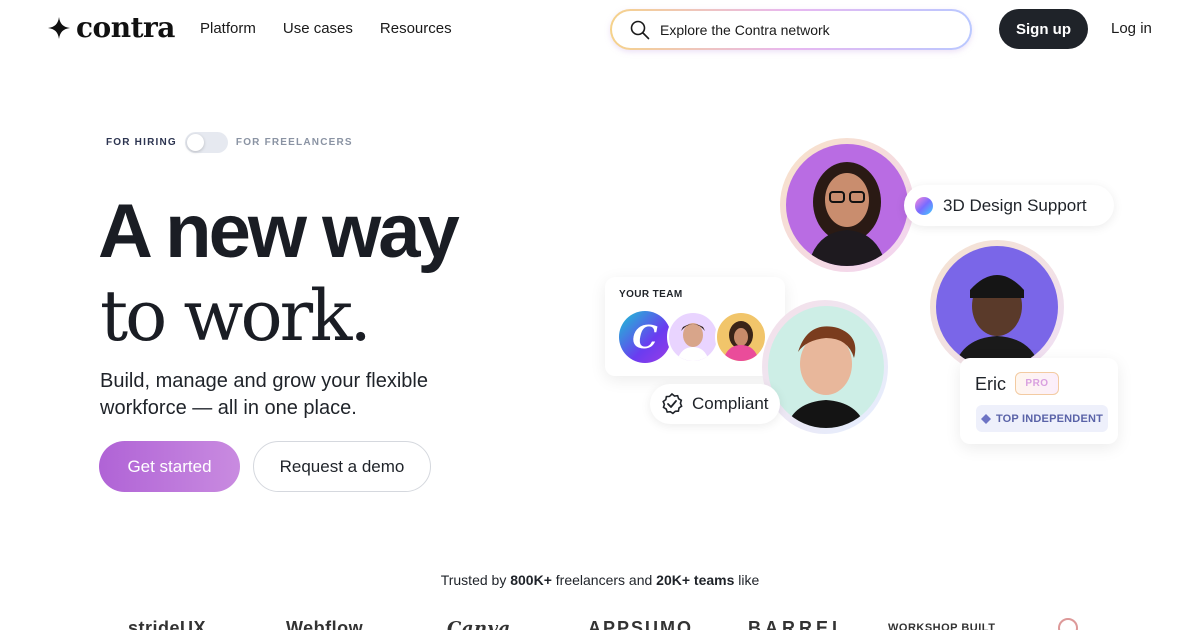 This screenshot has width=1200, height=630. What do you see at coordinates (1015, 205) in the screenshot?
I see `chip-3d-label: 3D Design Support` at bounding box center [1015, 205].